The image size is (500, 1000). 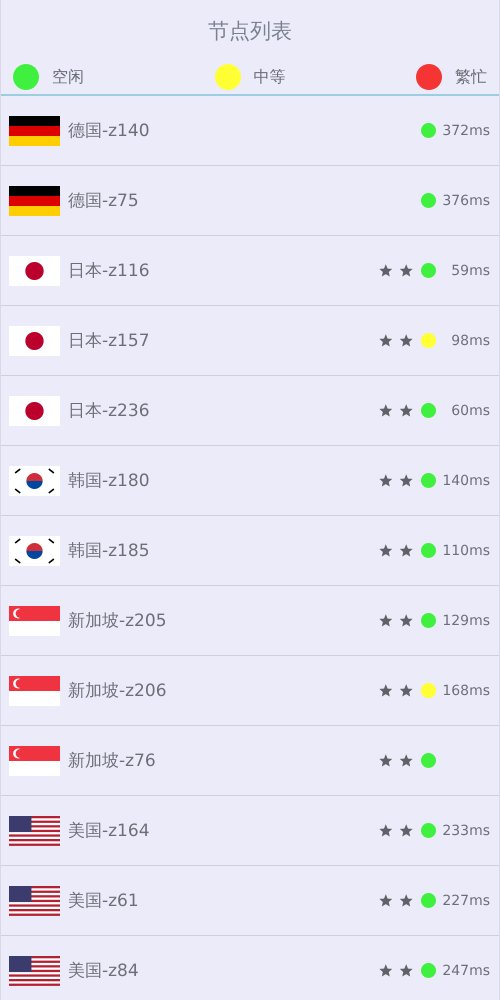 I want to click on node-name: 韩国-z180, so click(x=109, y=481).